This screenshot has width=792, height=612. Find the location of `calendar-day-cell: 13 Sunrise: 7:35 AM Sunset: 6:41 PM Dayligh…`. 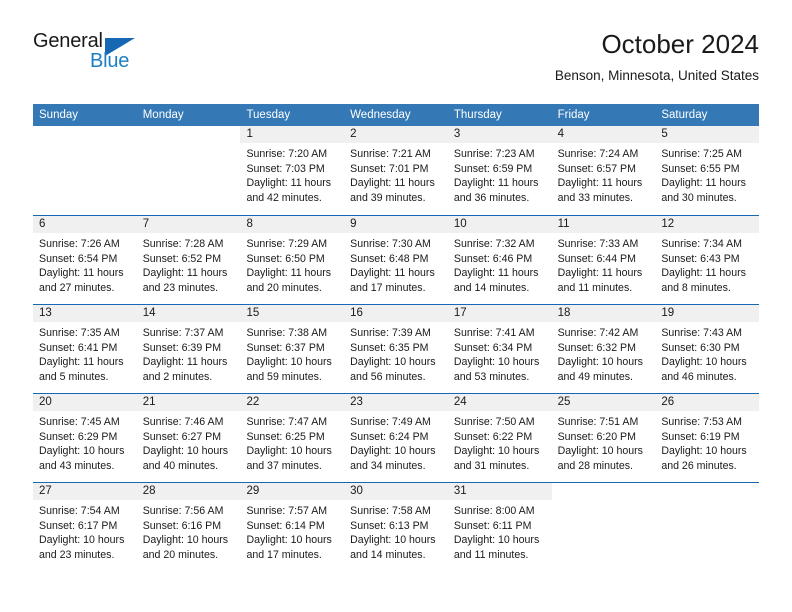

calendar-day-cell: 13 Sunrise: 7:35 AM Sunset: 6:41 PM Dayligh… is located at coordinates (85, 349).